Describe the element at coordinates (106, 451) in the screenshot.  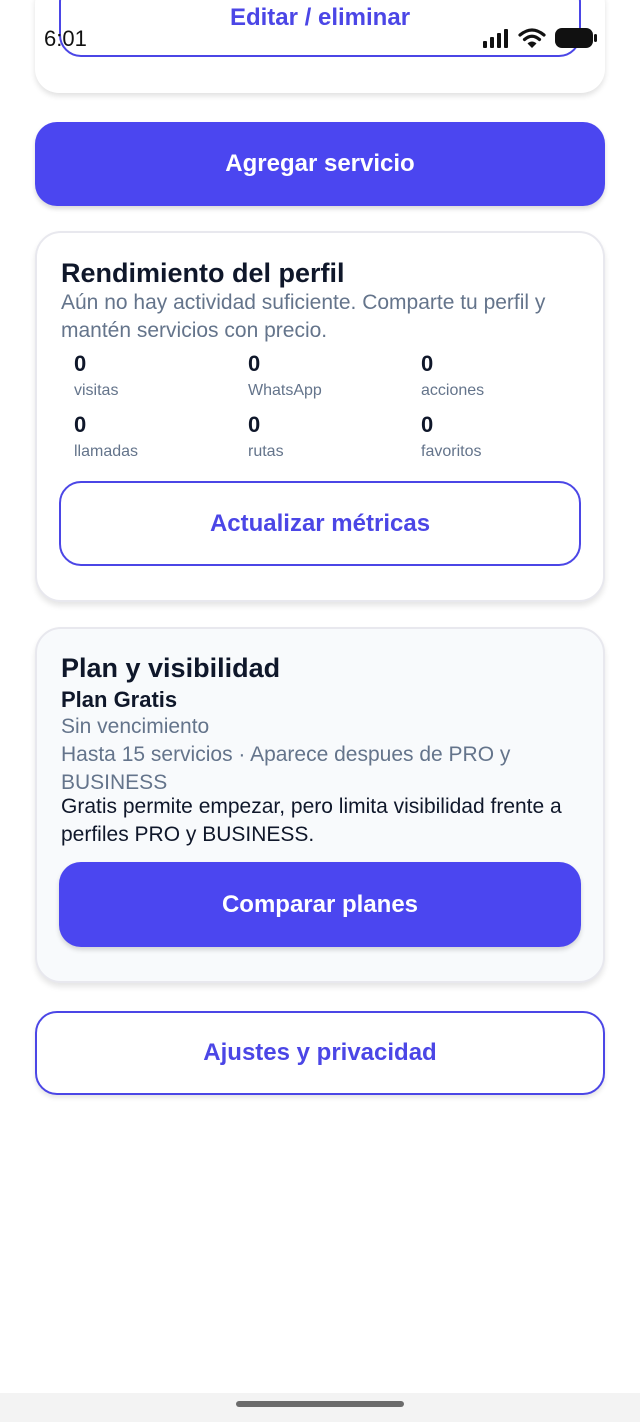
I see `metric-label: llamadas` at that location.